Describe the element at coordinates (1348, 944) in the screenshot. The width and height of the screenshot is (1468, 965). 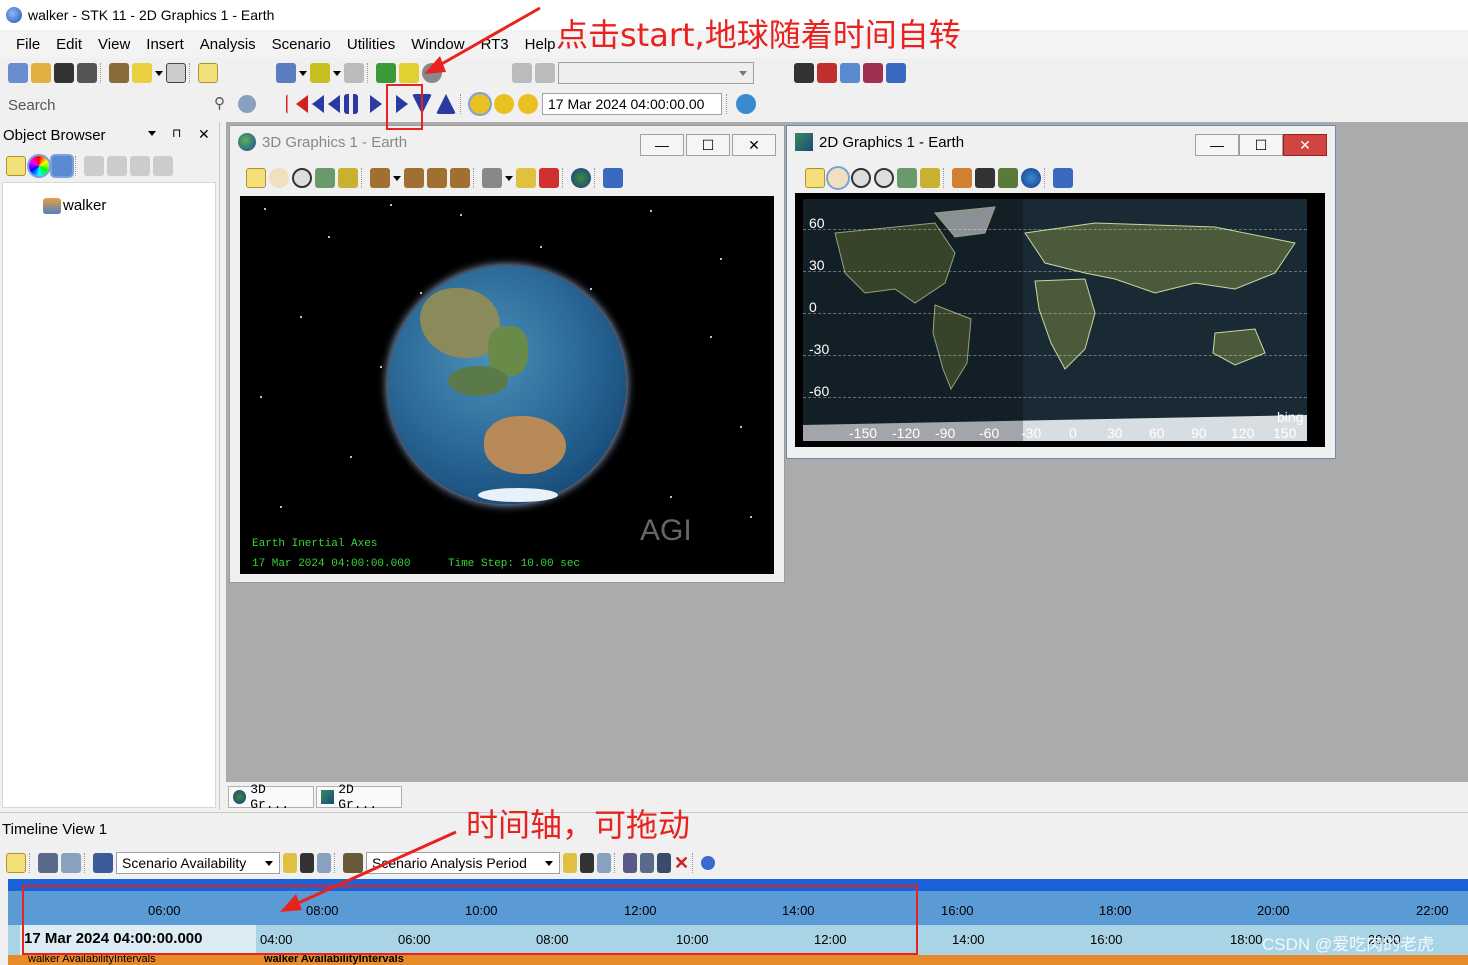
I see `csdn-watermark: CSDN @爱吃肉的老虎` at that location.